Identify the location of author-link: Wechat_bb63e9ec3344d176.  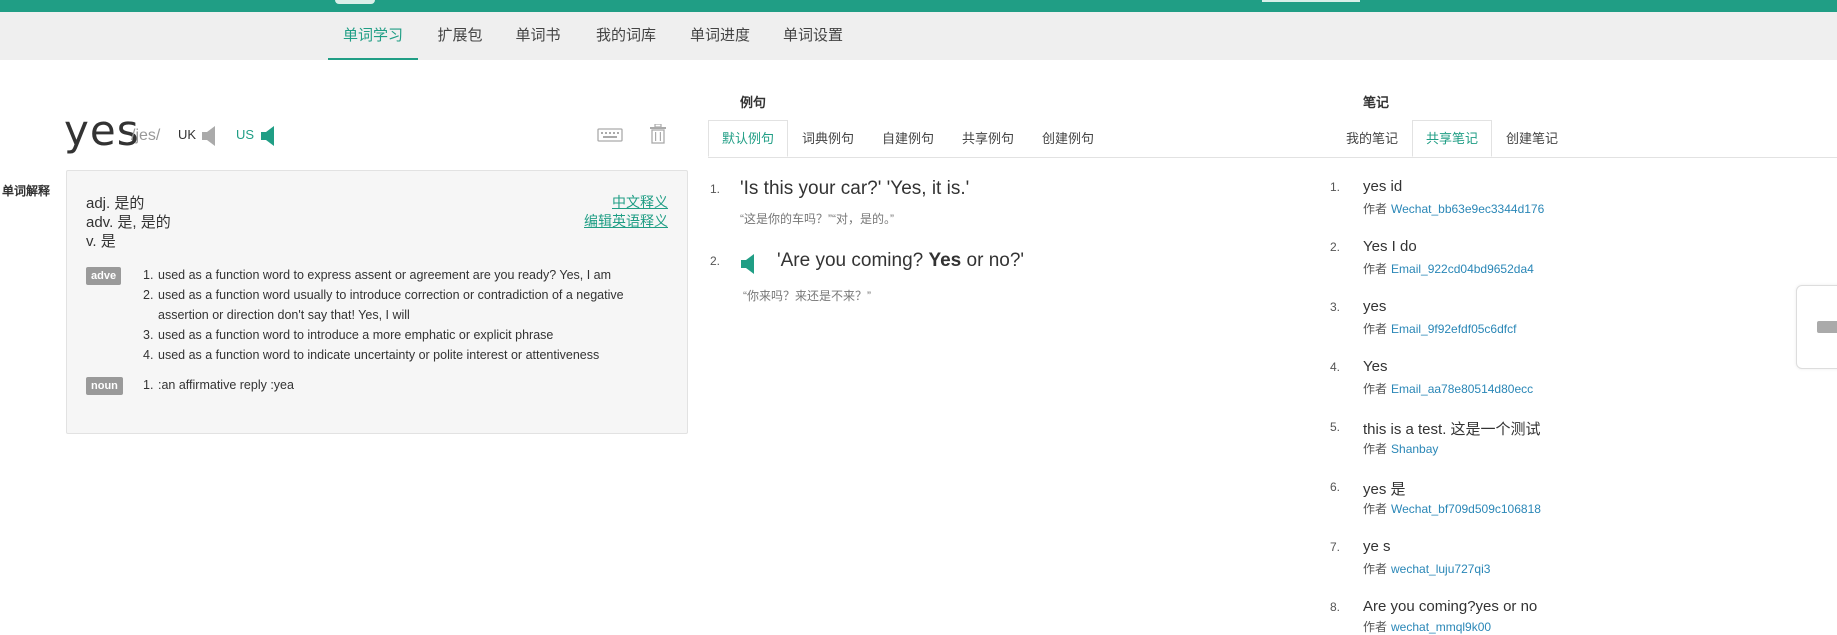
(1467, 209).